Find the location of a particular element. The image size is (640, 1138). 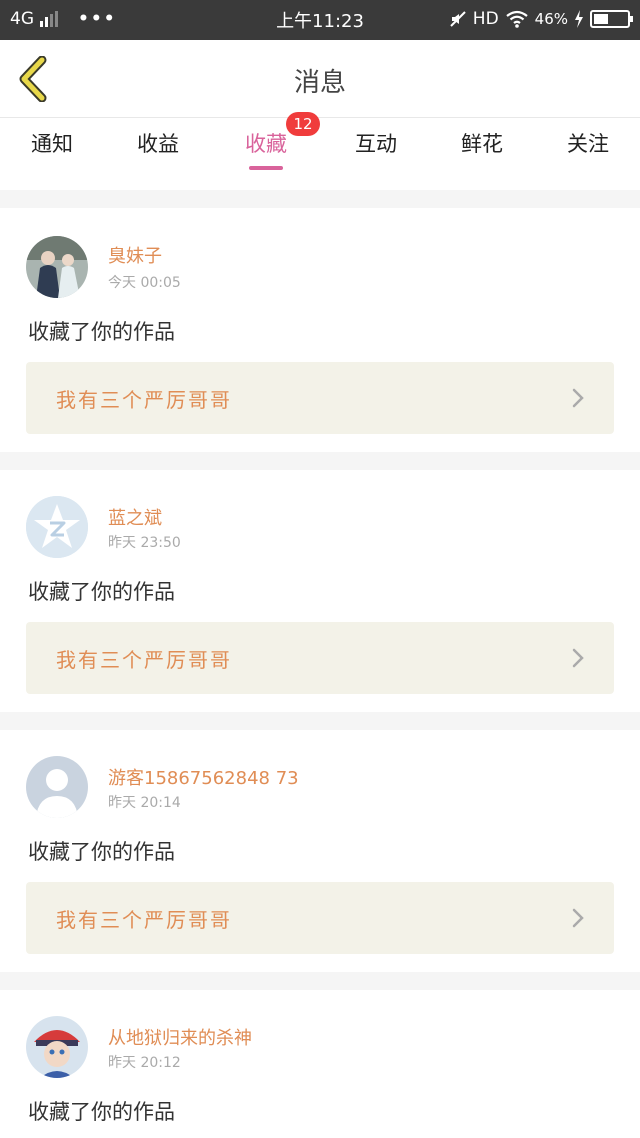

tab-label: 鲜花 is located at coordinates (482, 144).